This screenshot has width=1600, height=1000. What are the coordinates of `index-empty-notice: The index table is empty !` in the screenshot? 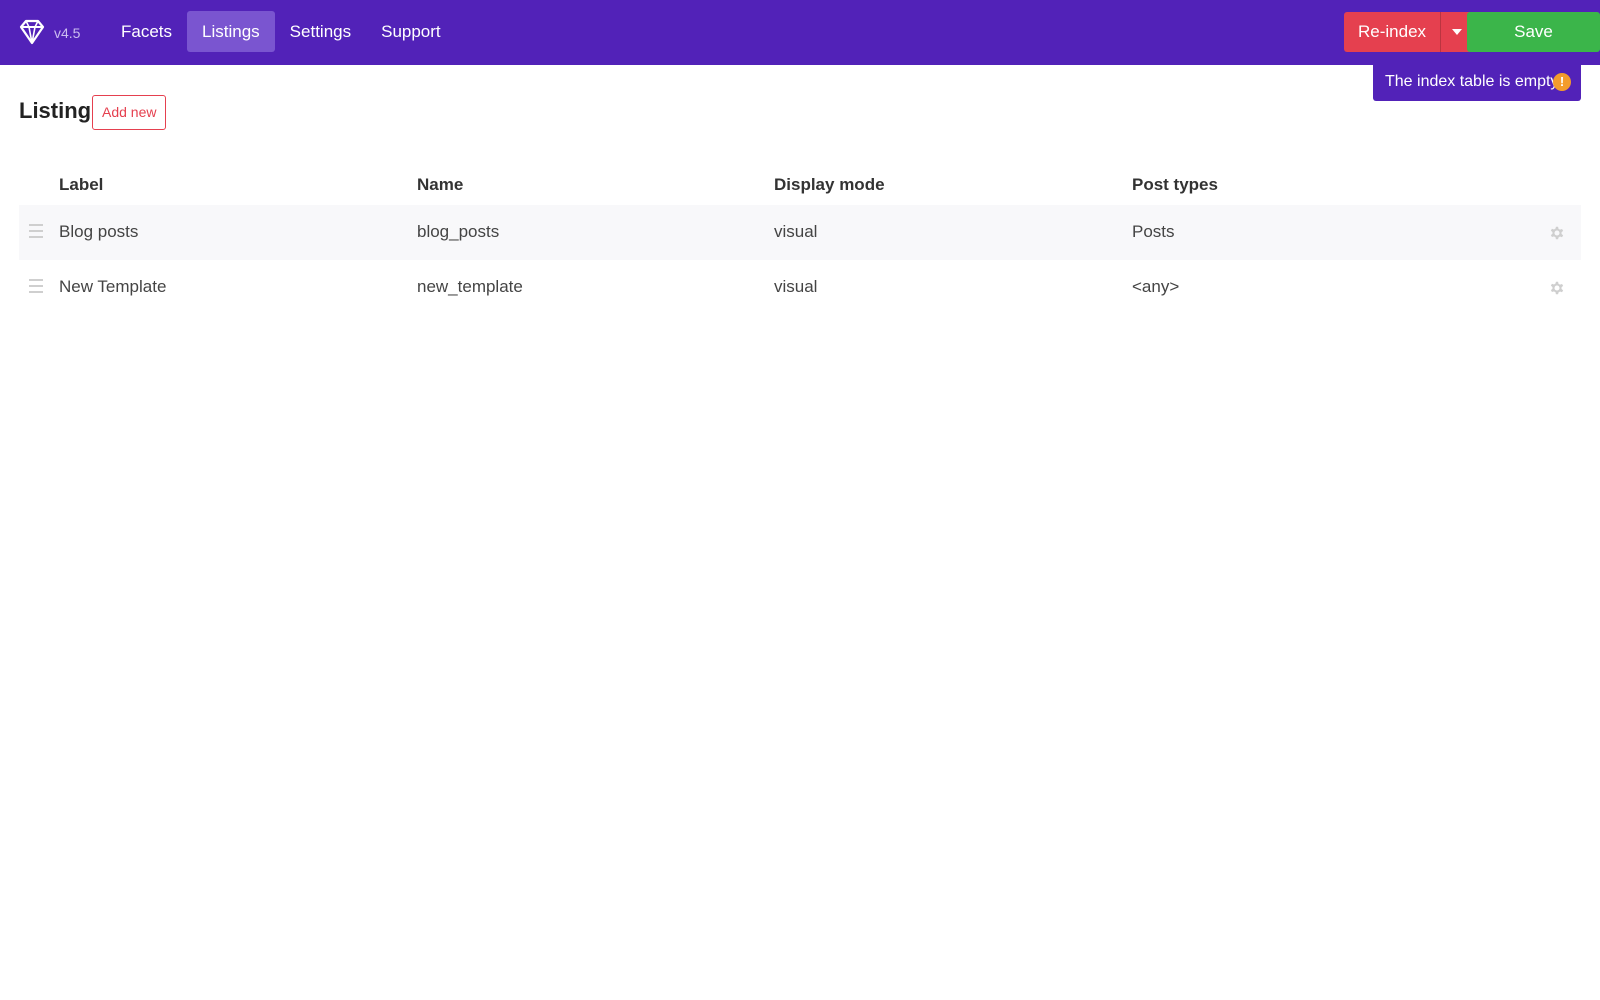 It's located at (1477, 83).